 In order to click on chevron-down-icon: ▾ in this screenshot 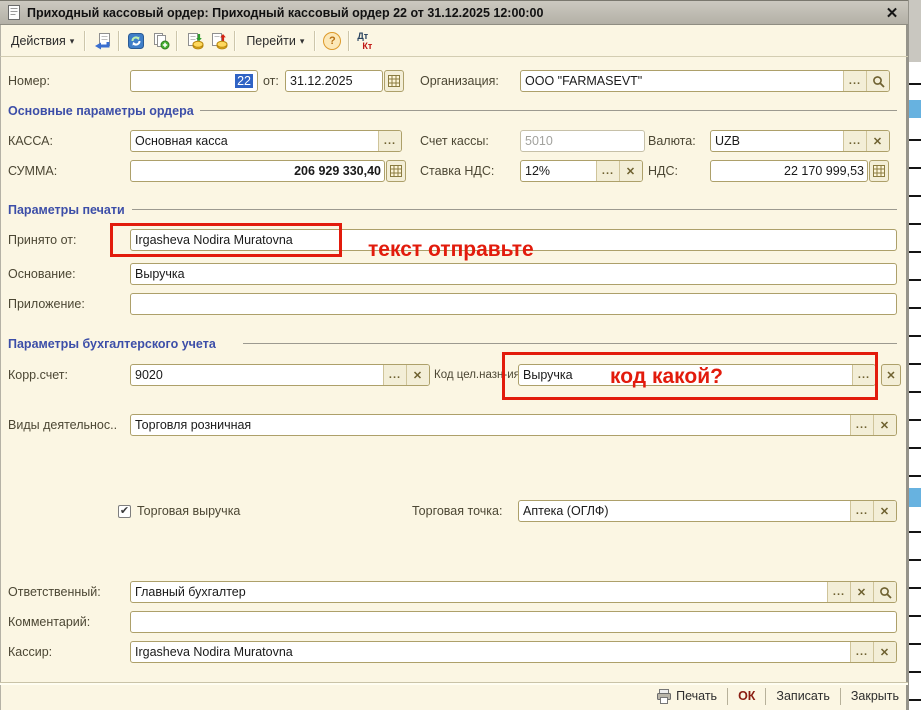, I will do `click(72, 40)`.